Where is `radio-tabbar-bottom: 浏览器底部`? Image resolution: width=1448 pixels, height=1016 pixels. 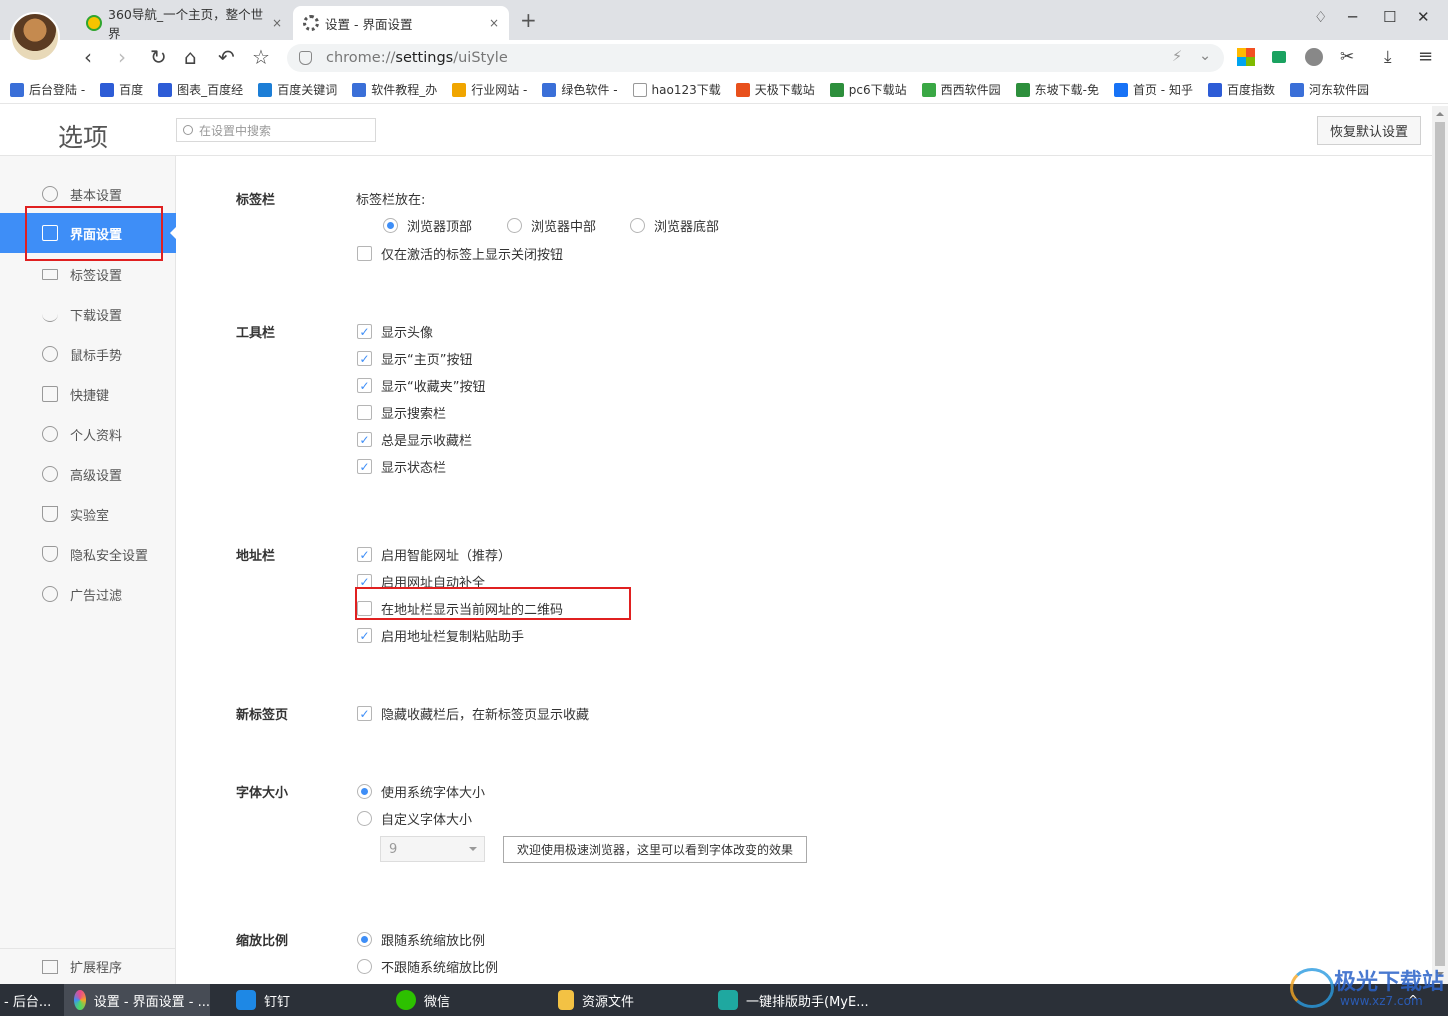
radio-tabbar-bottom: 浏览器底部 is located at coordinates (674, 225).